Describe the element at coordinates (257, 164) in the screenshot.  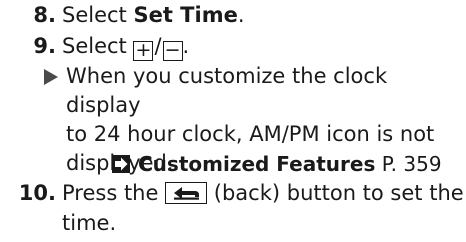
I see `reference-title: Customized Features` at that location.